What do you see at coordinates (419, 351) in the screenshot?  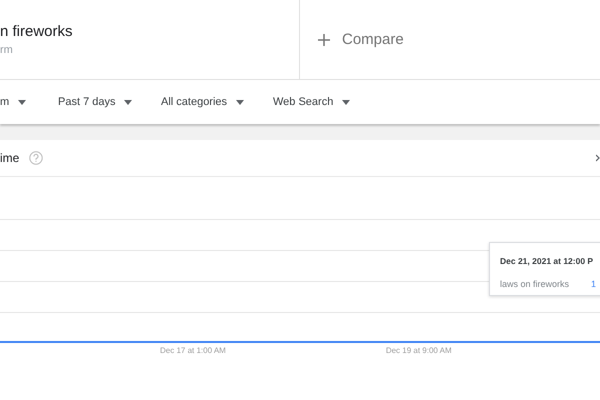 I see `axis-label: Dec 19 at 9:00 AM` at bounding box center [419, 351].